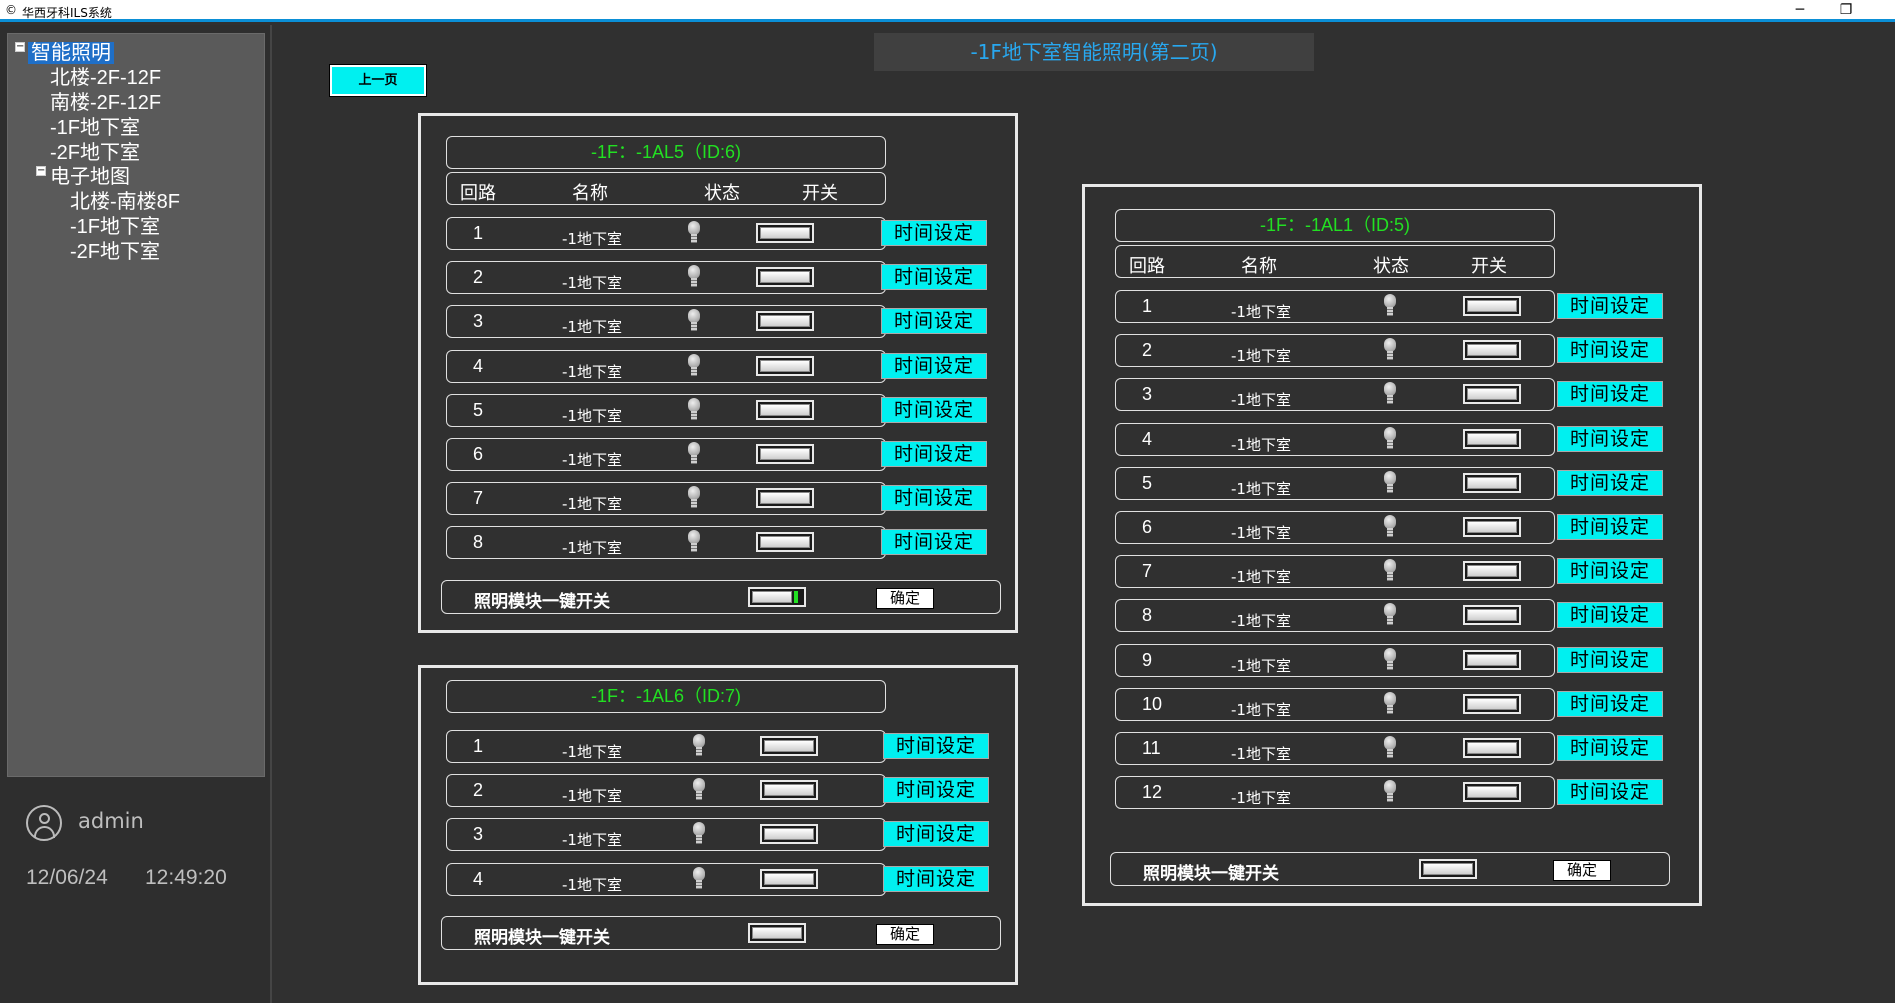 The image size is (1895, 1003). I want to click on window-title: 华西牙科ILS系统, so click(67, 13).